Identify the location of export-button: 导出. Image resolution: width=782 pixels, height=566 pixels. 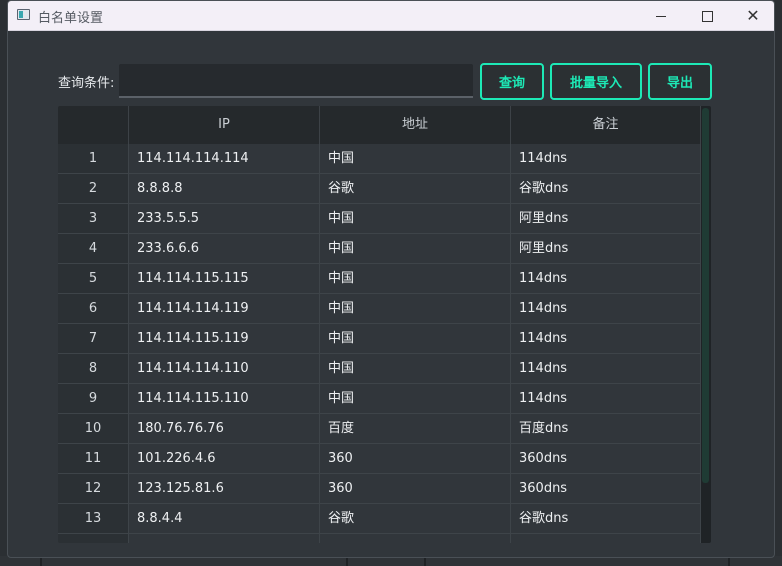
(680, 81).